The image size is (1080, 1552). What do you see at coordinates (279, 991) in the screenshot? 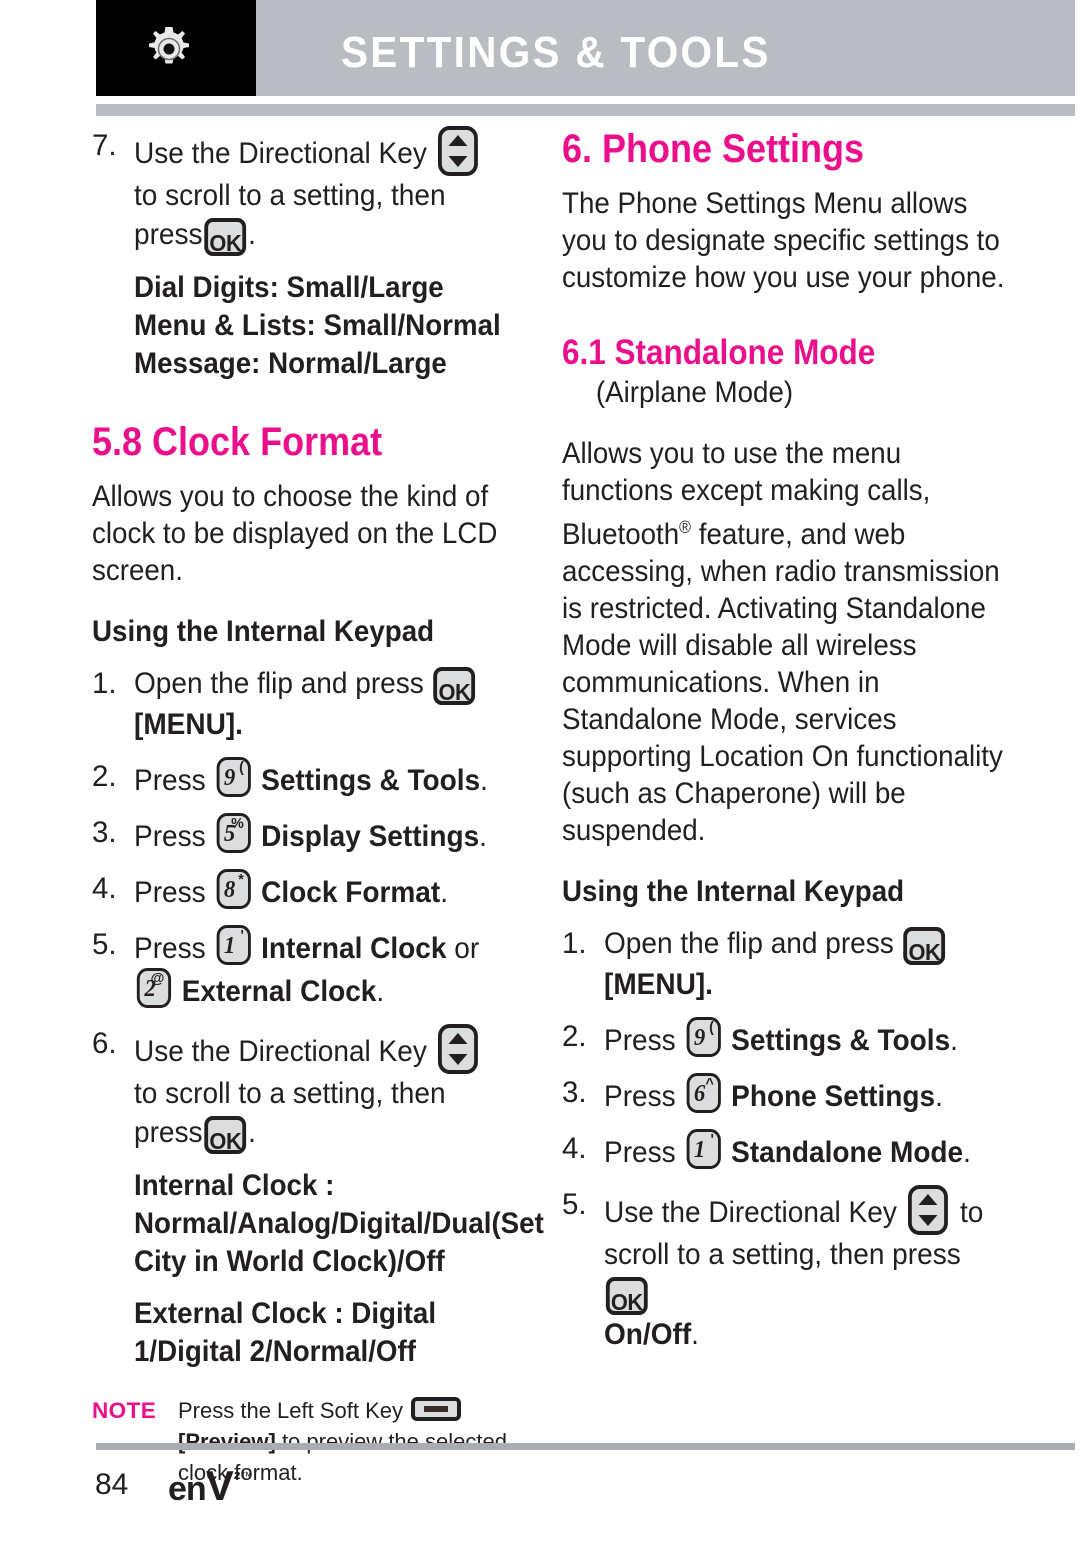
I see `step-menu-label-2: External Clock` at bounding box center [279, 991].